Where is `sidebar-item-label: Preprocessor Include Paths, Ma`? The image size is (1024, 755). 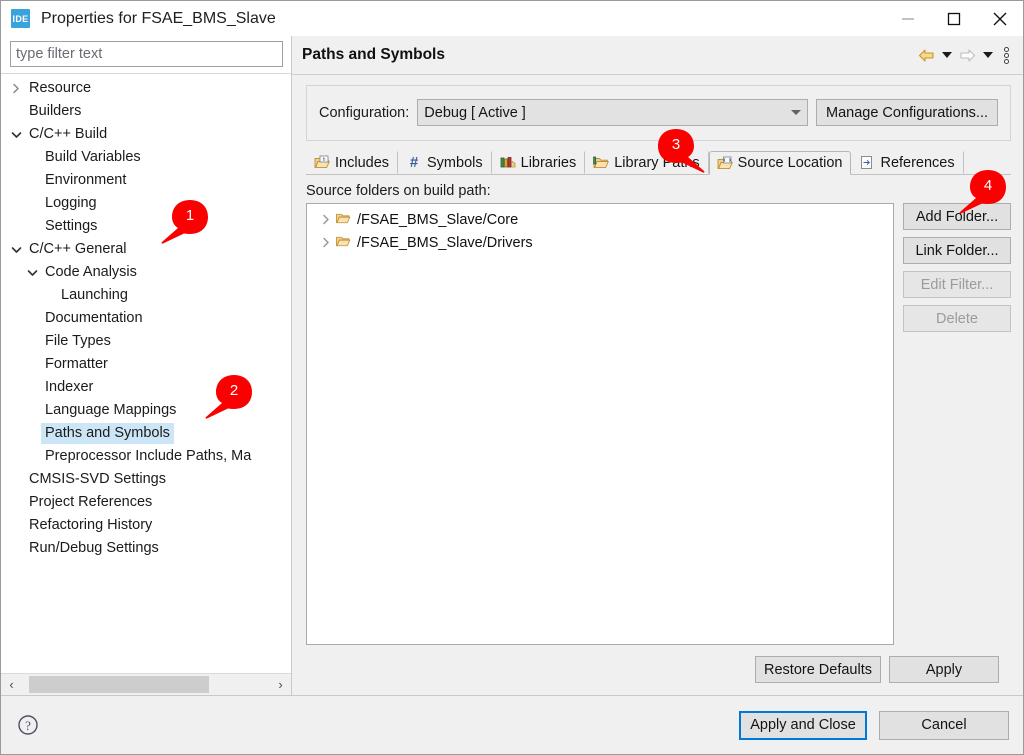 sidebar-item-label: Preprocessor Include Paths, Ma is located at coordinates (148, 456).